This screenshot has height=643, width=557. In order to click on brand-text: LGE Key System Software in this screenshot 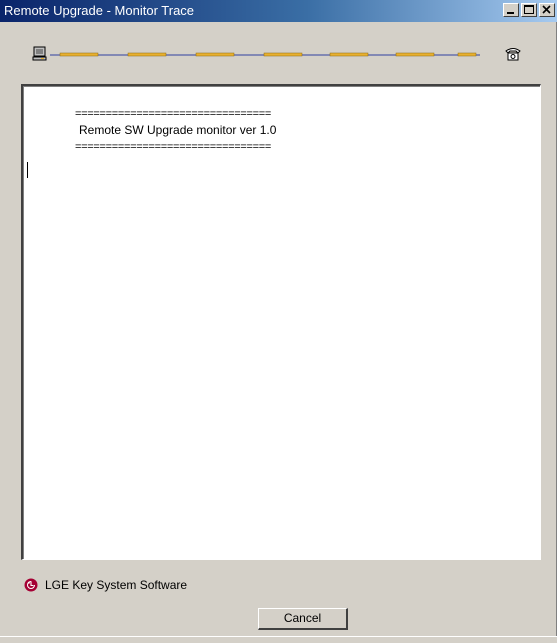, I will do `click(116, 585)`.